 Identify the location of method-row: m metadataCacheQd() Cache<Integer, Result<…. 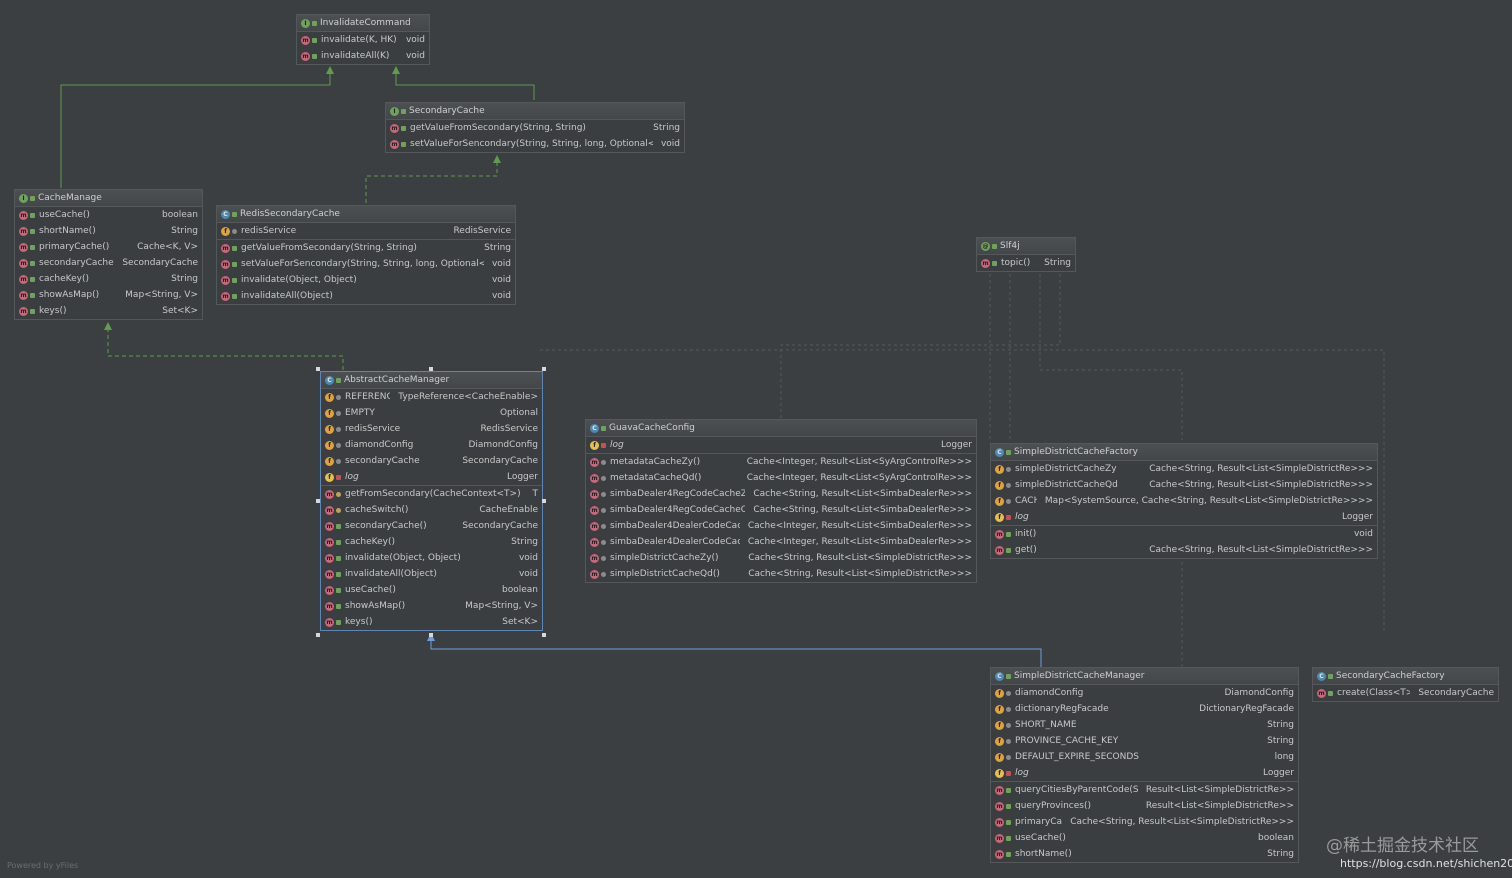
(781, 478).